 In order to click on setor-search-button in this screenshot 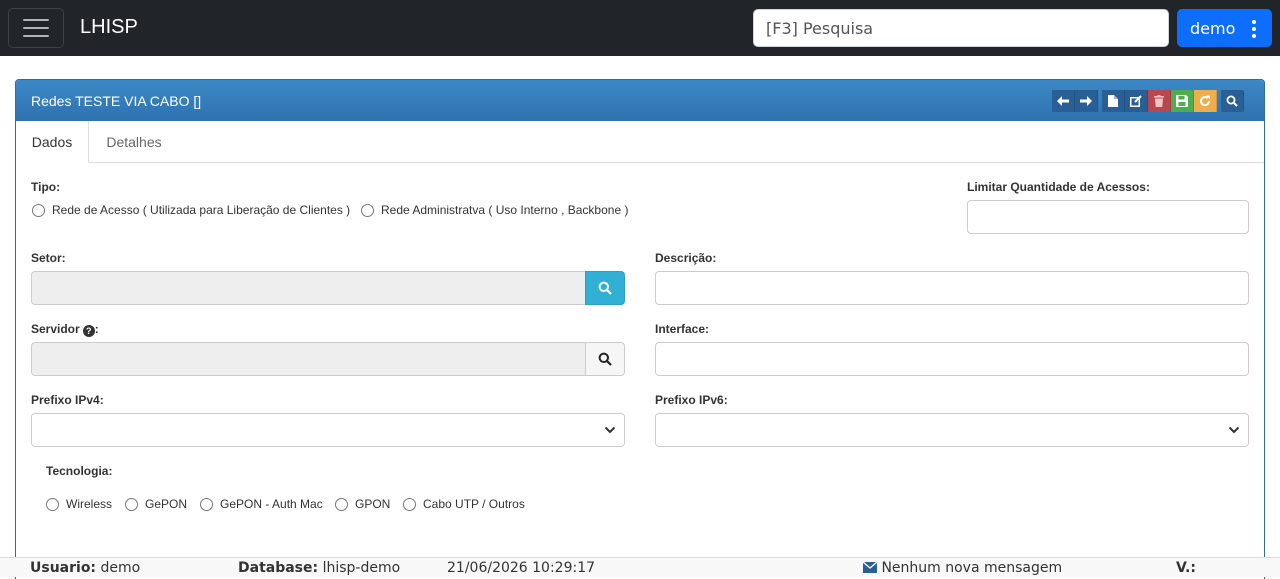, I will do `click(605, 288)`.